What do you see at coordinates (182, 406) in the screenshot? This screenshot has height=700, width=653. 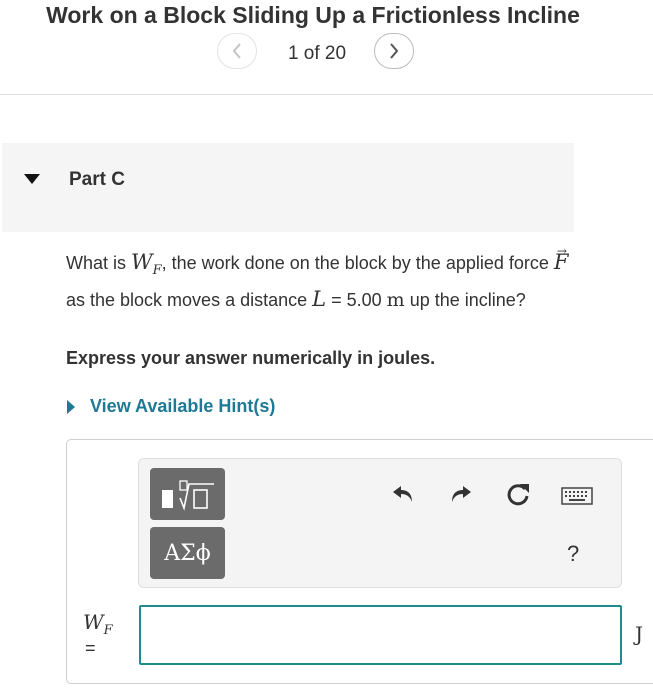 I see `hint-link: View Available Hint(s)` at bounding box center [182, 406].